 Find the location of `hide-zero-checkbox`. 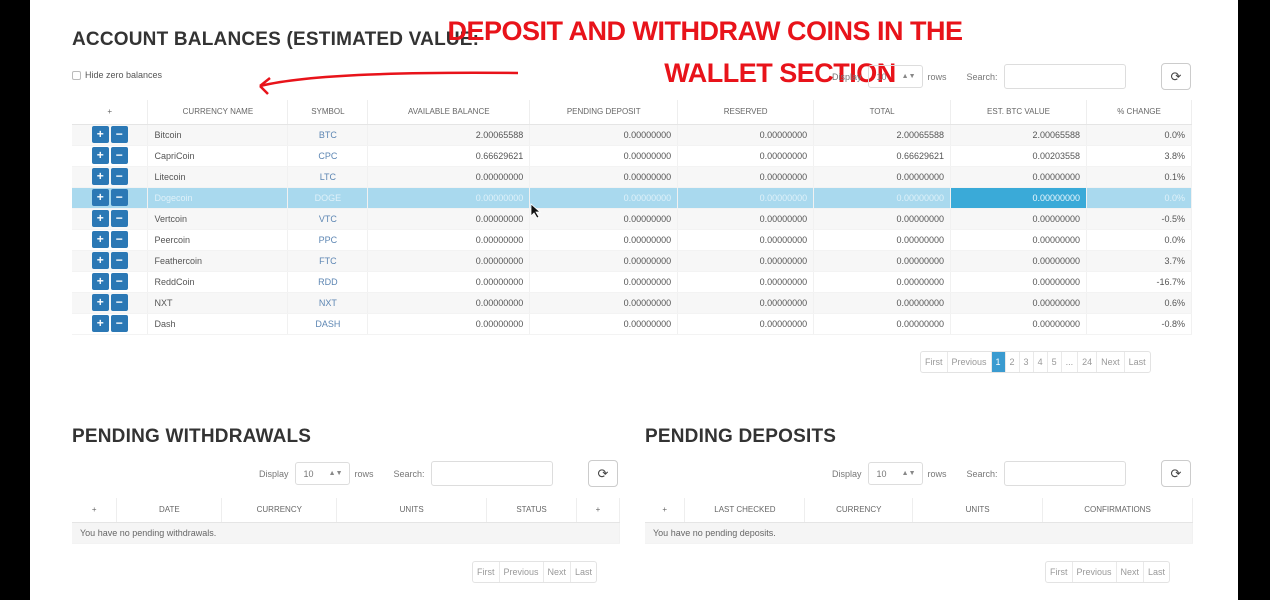

hide-zero-checkbox is located at coordinates (76, 75).